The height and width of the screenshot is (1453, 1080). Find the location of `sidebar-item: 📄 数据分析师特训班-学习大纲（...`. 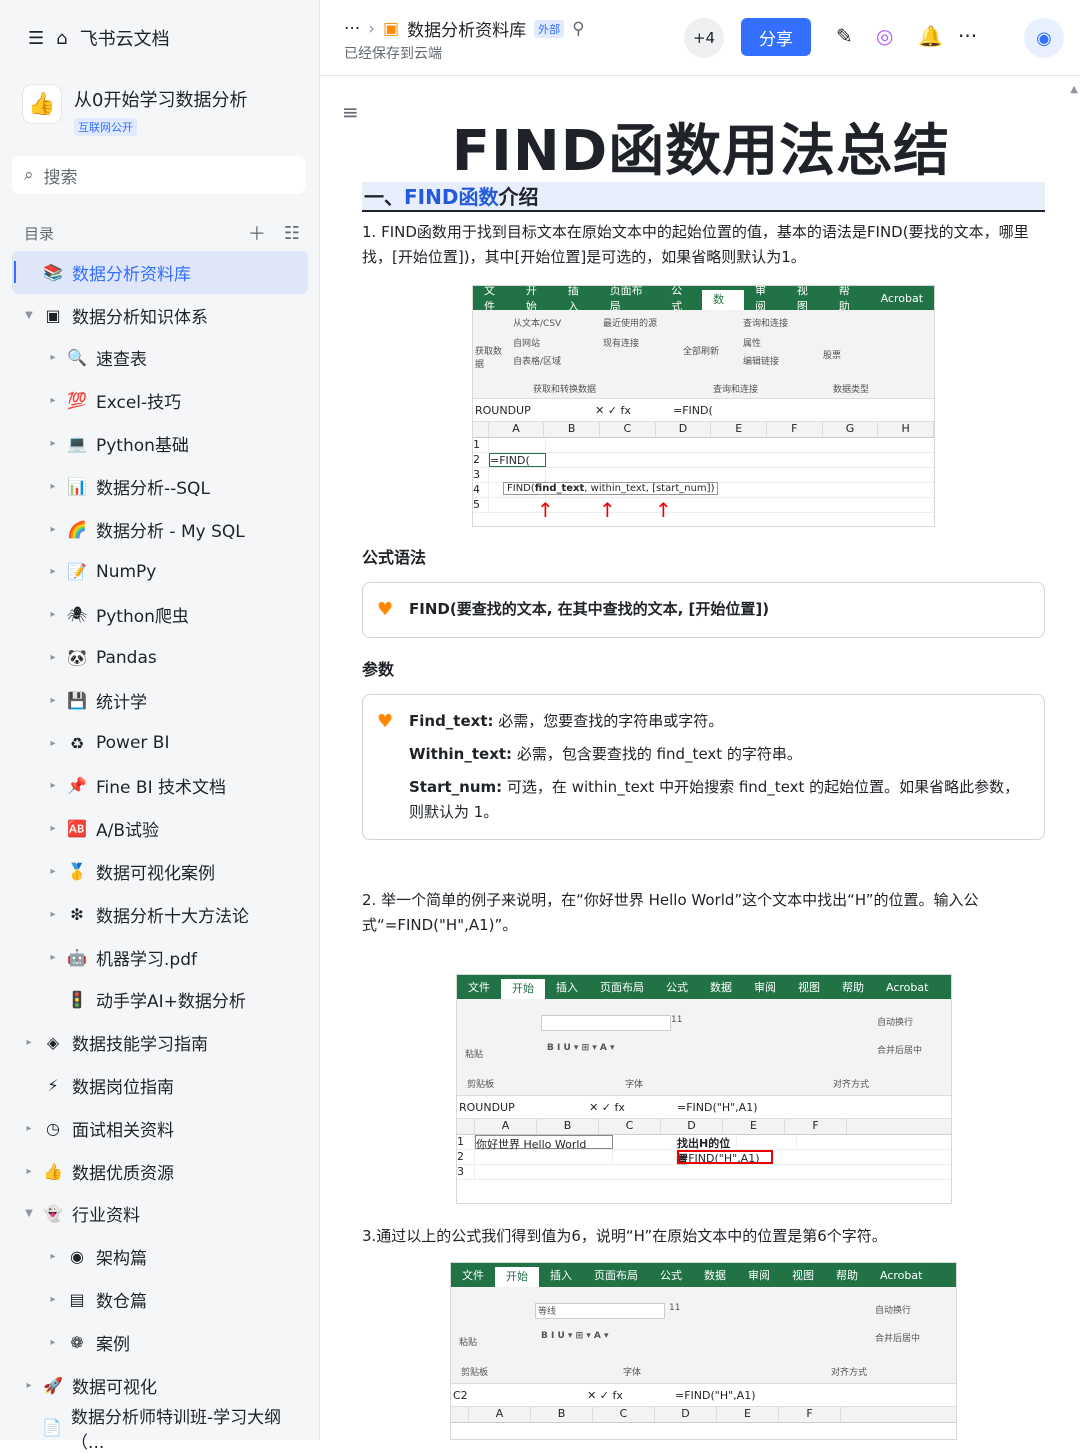

sidebar-item: 📄 数据分析师特训班-学习大纲（... is located at coordinates (160, 1430).